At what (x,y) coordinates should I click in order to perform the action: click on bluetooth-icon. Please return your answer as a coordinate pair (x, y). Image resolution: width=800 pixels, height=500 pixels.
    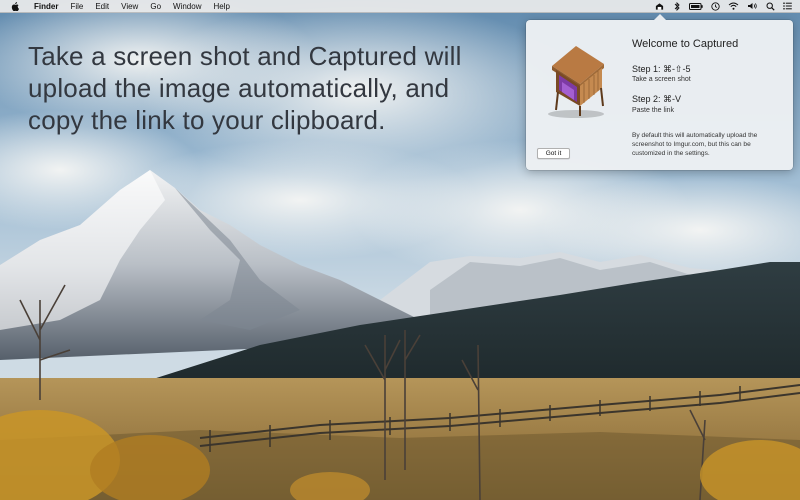
    Looking at the image, I should click on (676, 6).